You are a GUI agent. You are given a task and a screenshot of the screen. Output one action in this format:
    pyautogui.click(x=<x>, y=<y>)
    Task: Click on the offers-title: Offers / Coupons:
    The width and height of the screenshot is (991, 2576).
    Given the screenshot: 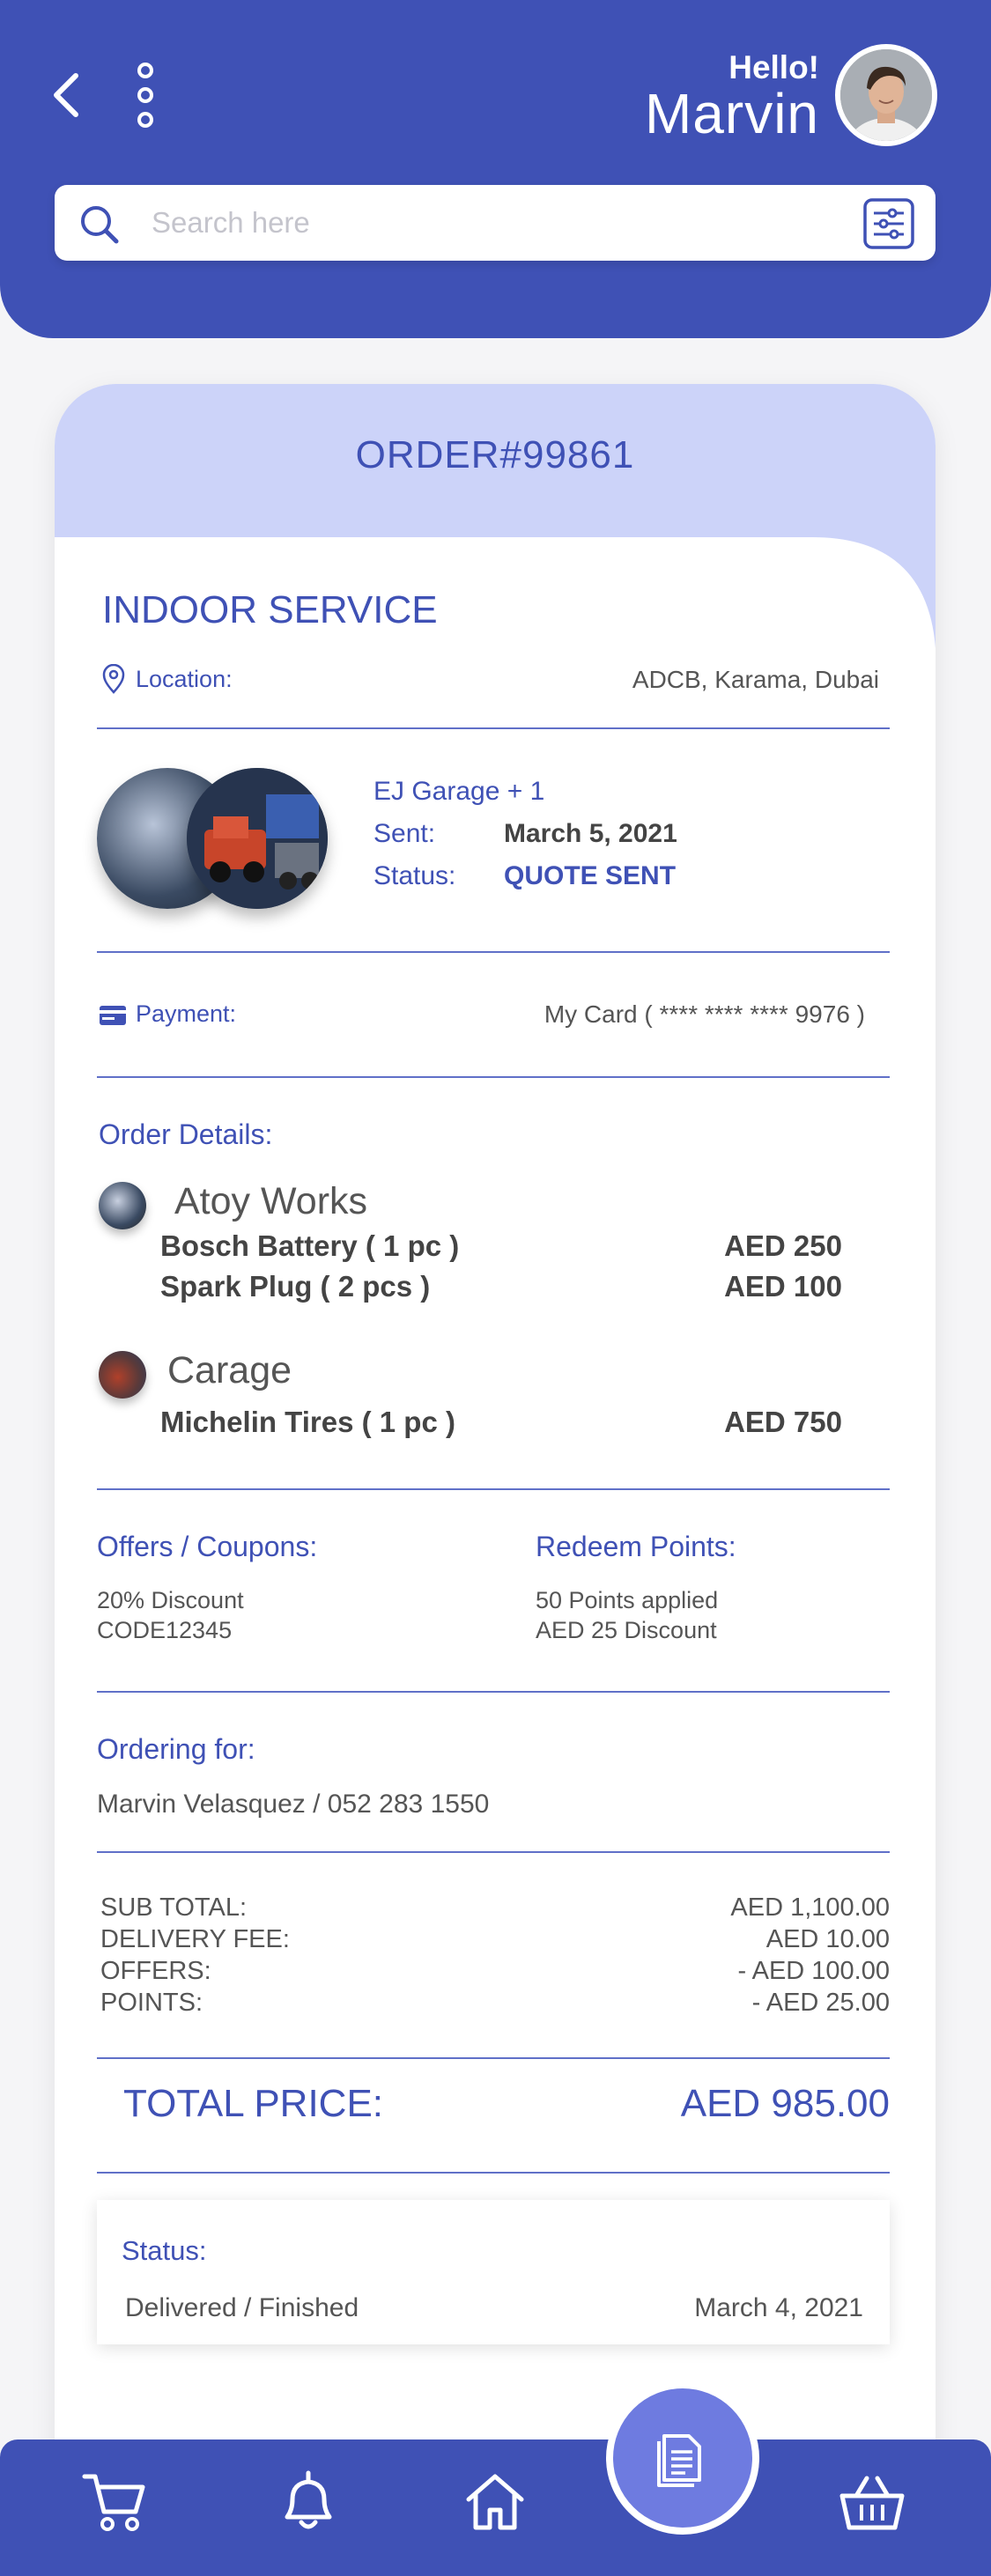 What is the action you would take?
    pyautogui.click(x=207, y=1546)
    